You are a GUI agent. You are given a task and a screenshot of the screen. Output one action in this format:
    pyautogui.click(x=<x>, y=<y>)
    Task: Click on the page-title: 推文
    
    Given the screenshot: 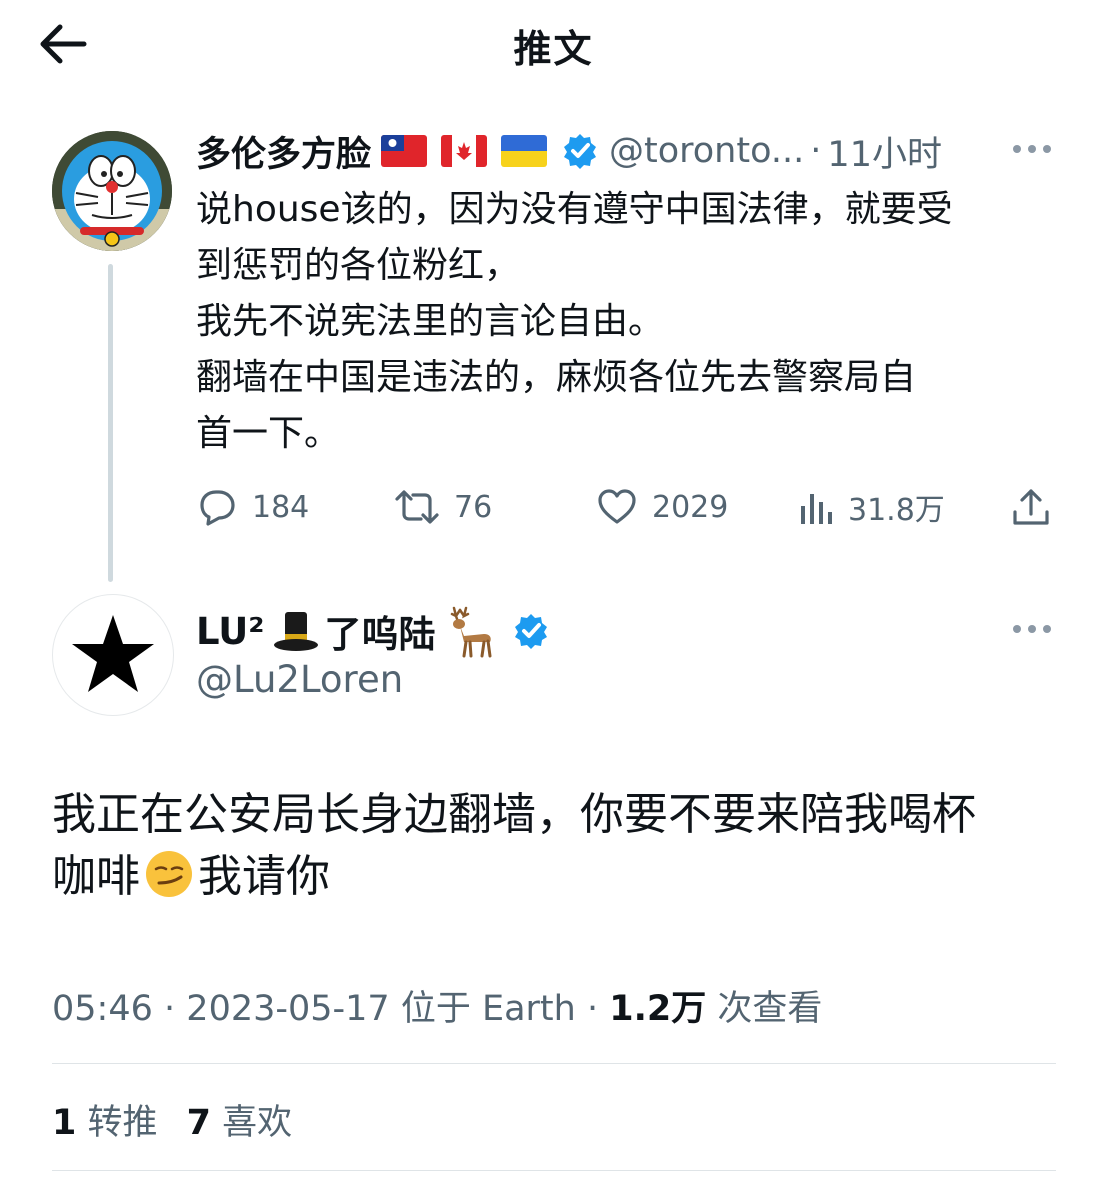 What is the action you would take?
    pyautogui.click(x=553, y=49)
    